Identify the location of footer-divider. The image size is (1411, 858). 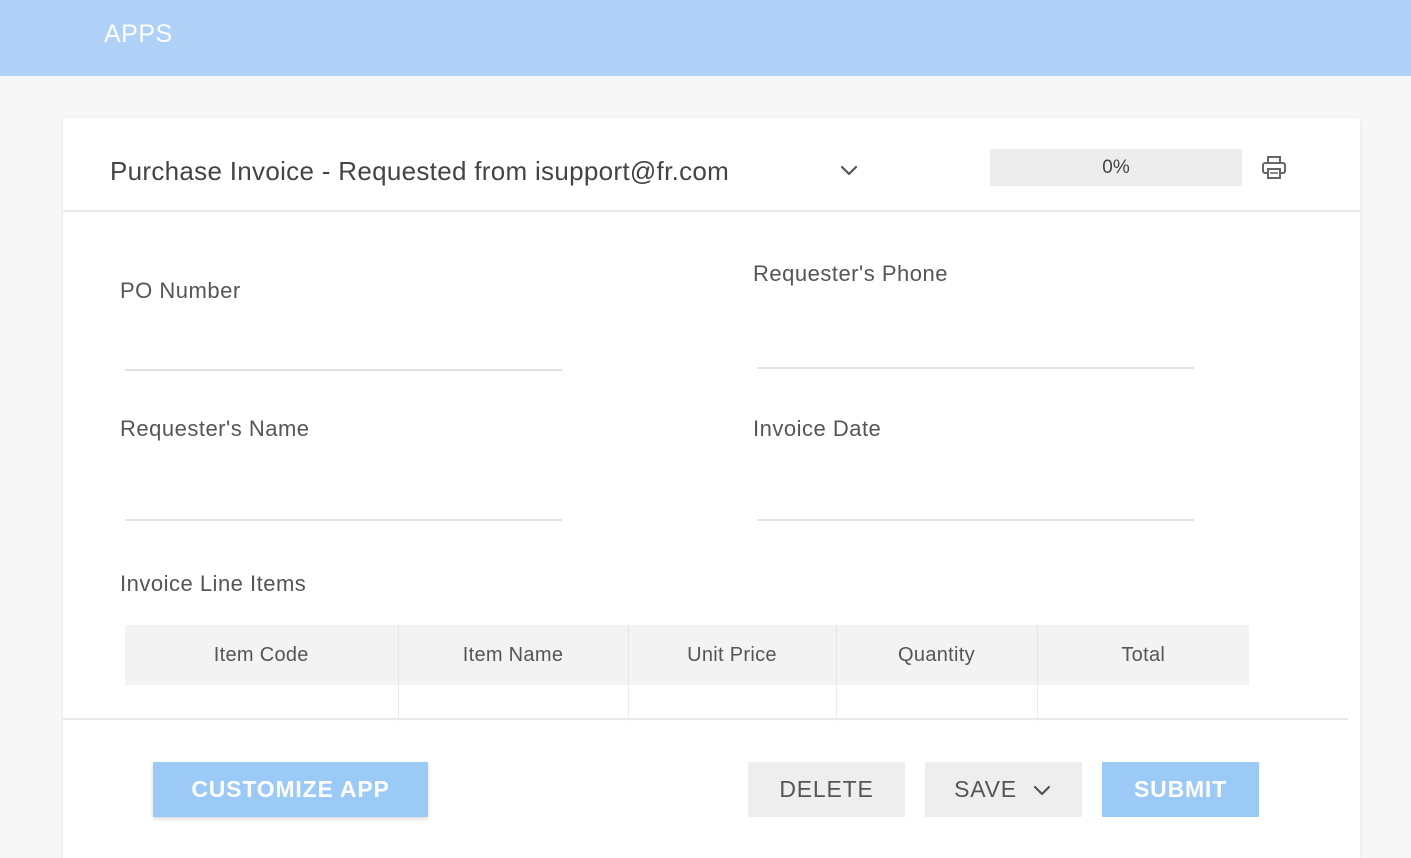
(705, 719).